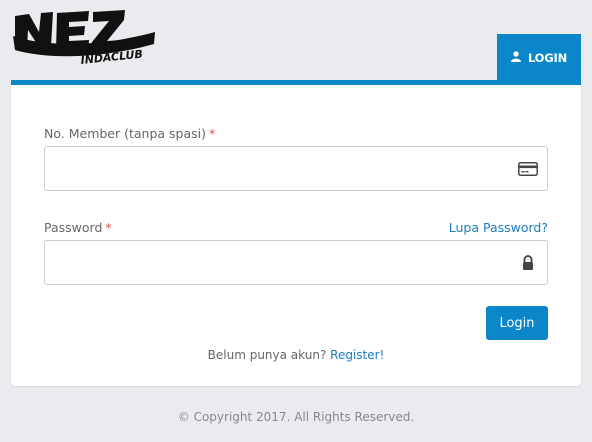 This screenshot has height=442, width=592. What do you see at coordinates (296, 417) in the screenshot?
I see `copyright-footer: © Copyright 2017. All Rights Reserved.` at bounding box center [296, 417].